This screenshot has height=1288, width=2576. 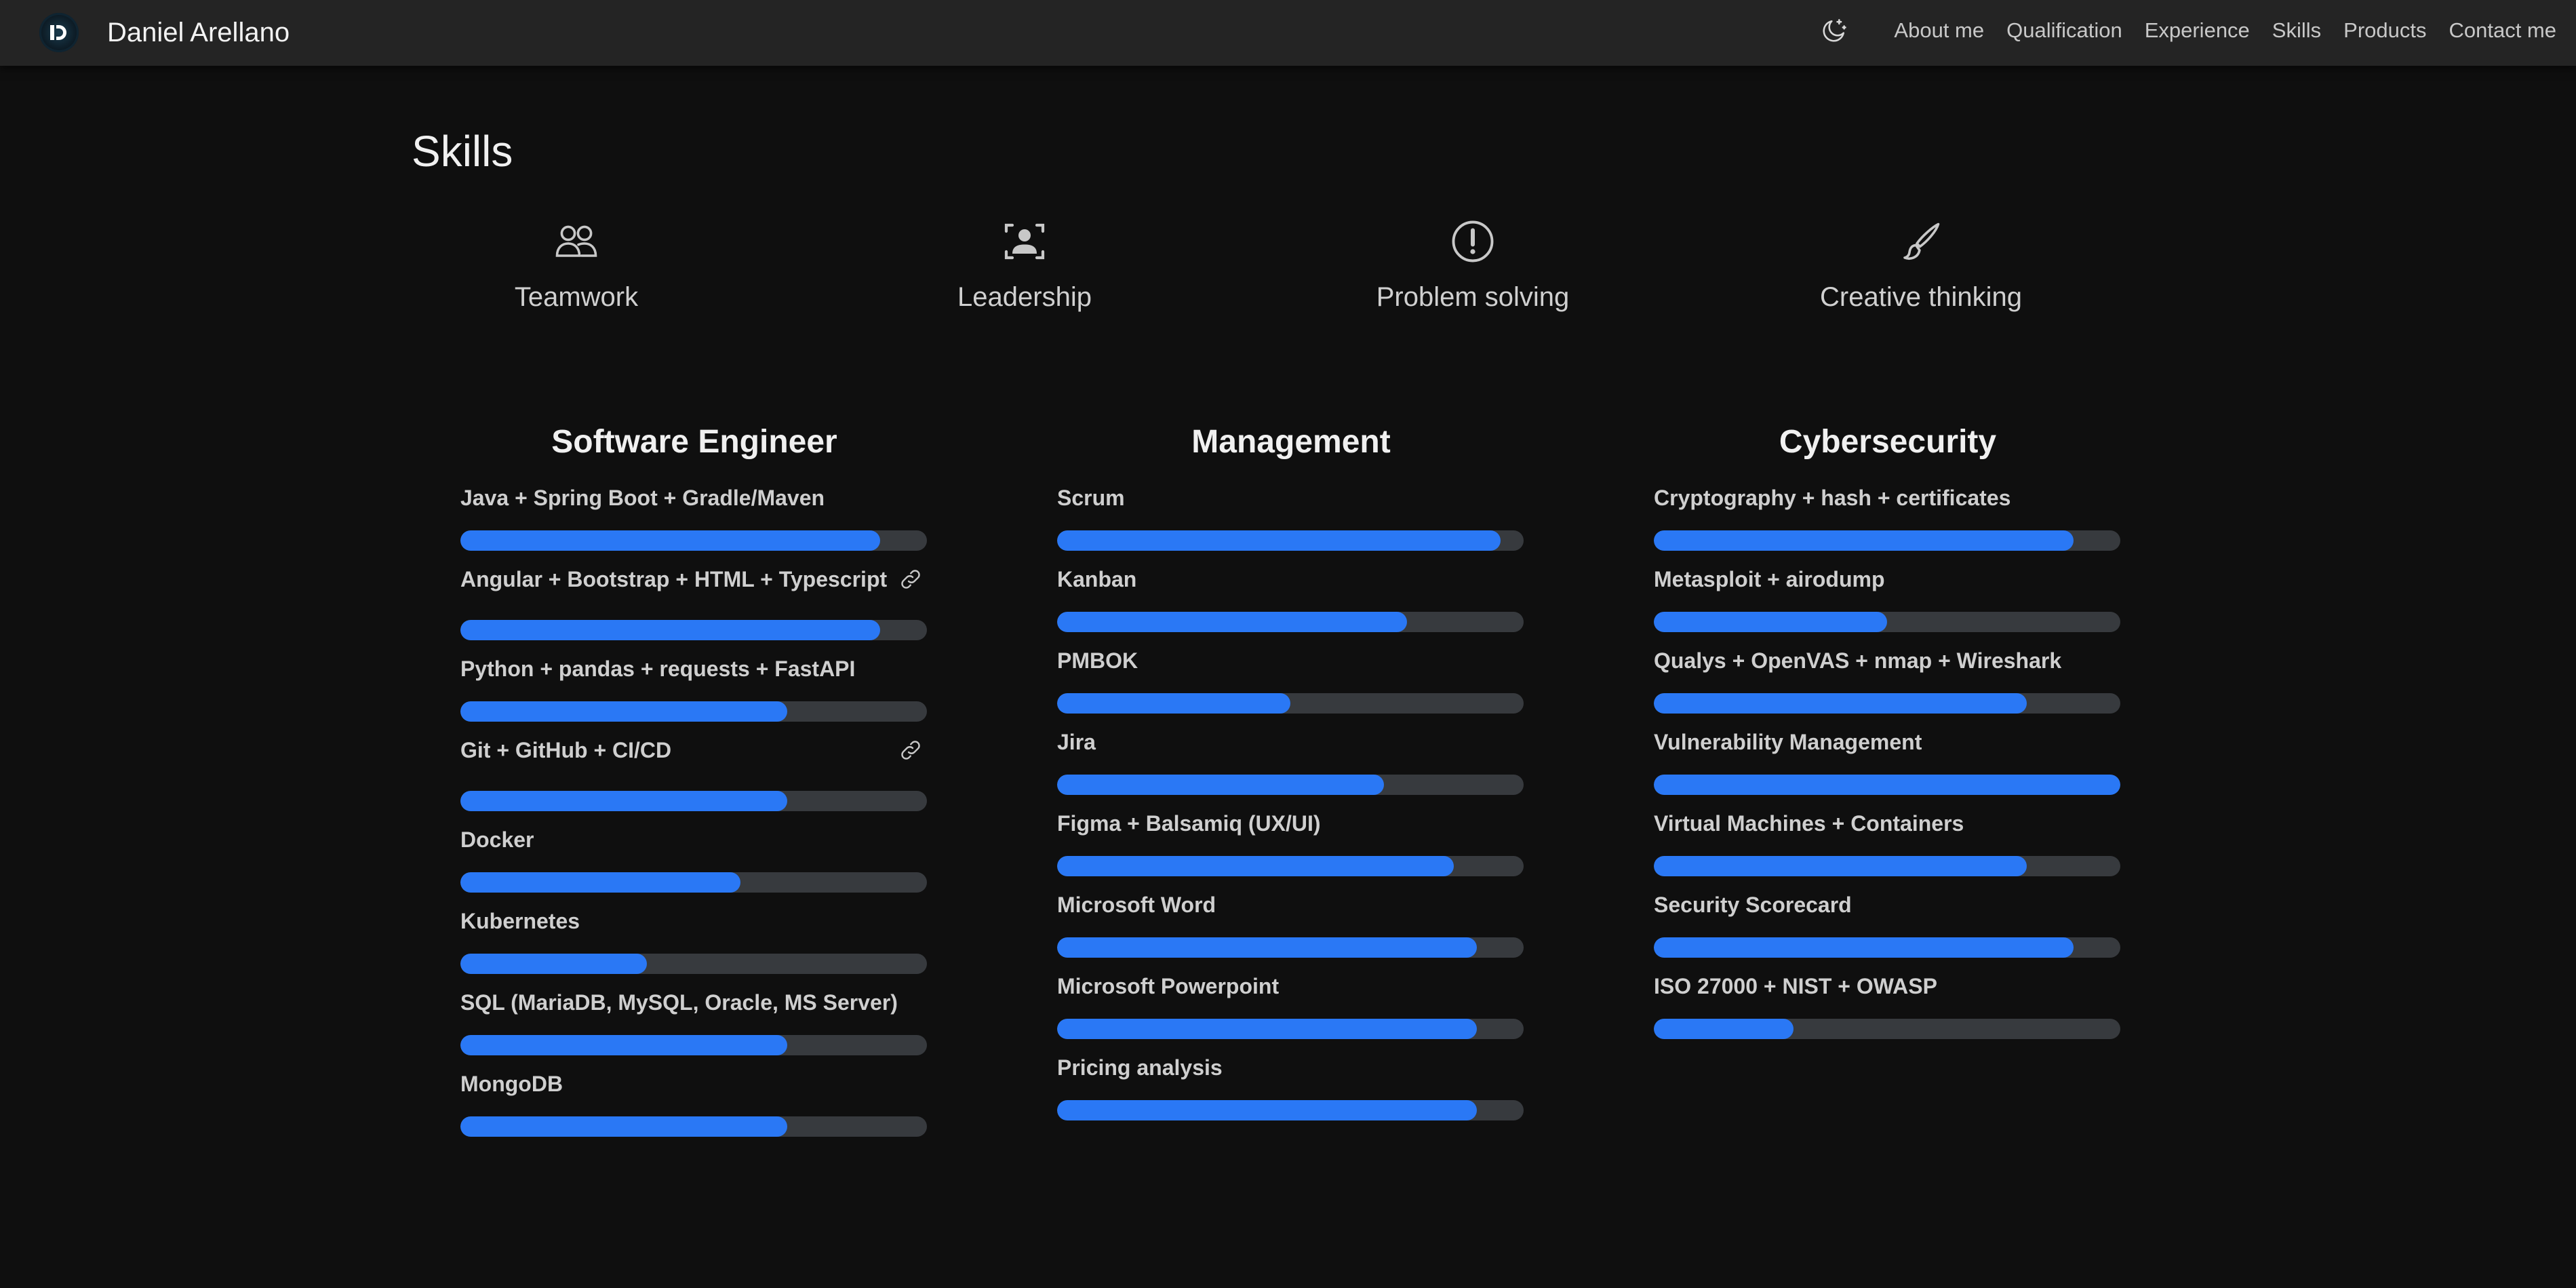 I want to click on skill-header: Microsoft Powerpoint, so click(x=1291, y=986).